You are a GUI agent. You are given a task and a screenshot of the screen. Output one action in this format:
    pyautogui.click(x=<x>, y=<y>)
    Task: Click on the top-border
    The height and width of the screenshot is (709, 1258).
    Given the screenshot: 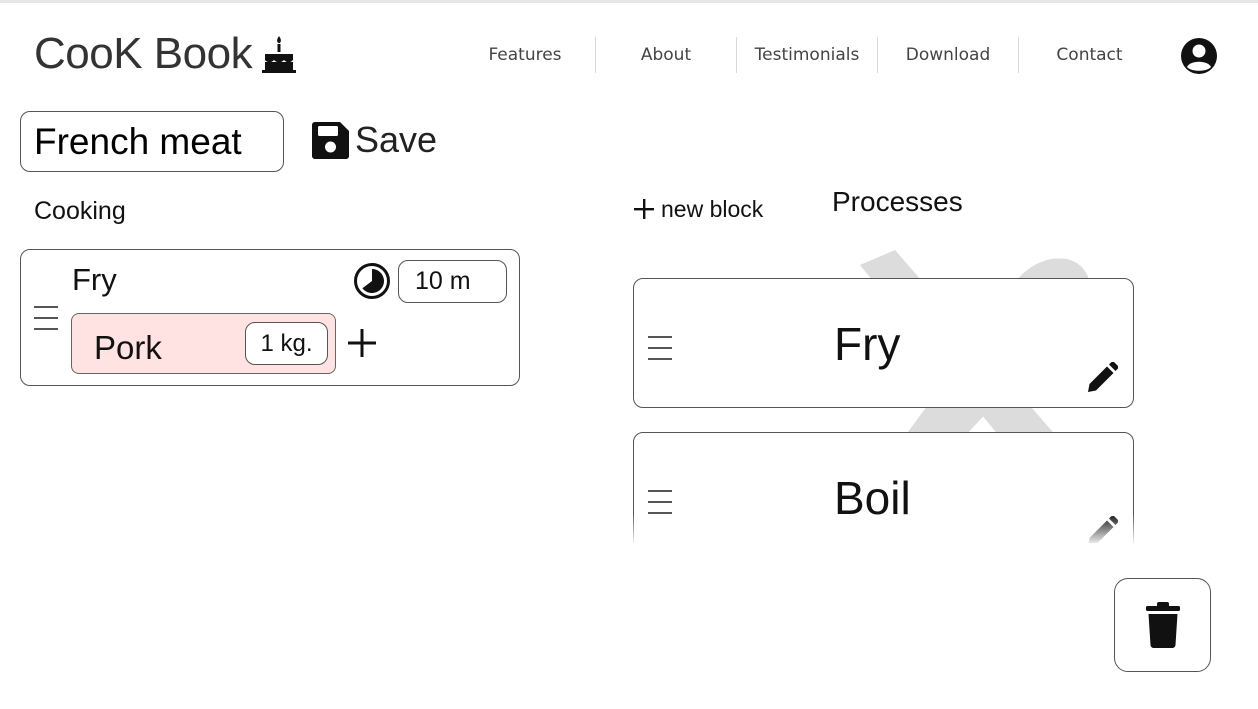 What is the action you would take?
    pyautogui.click(x=629, y=1)
    